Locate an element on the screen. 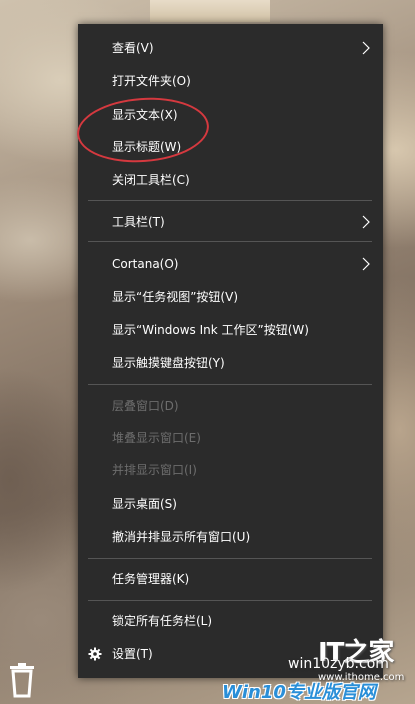  menu-item-label: 设置(T) is located at coordinates (132, 654).